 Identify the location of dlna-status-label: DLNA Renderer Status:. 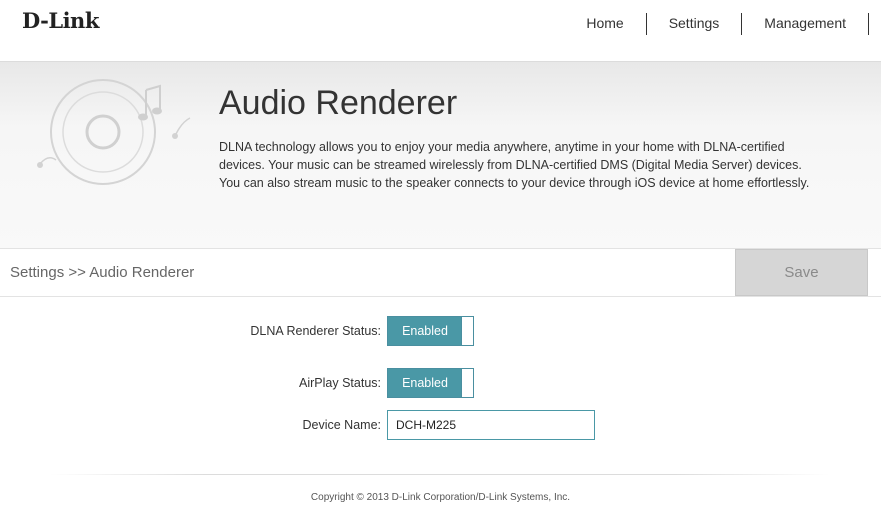
(315, 331).